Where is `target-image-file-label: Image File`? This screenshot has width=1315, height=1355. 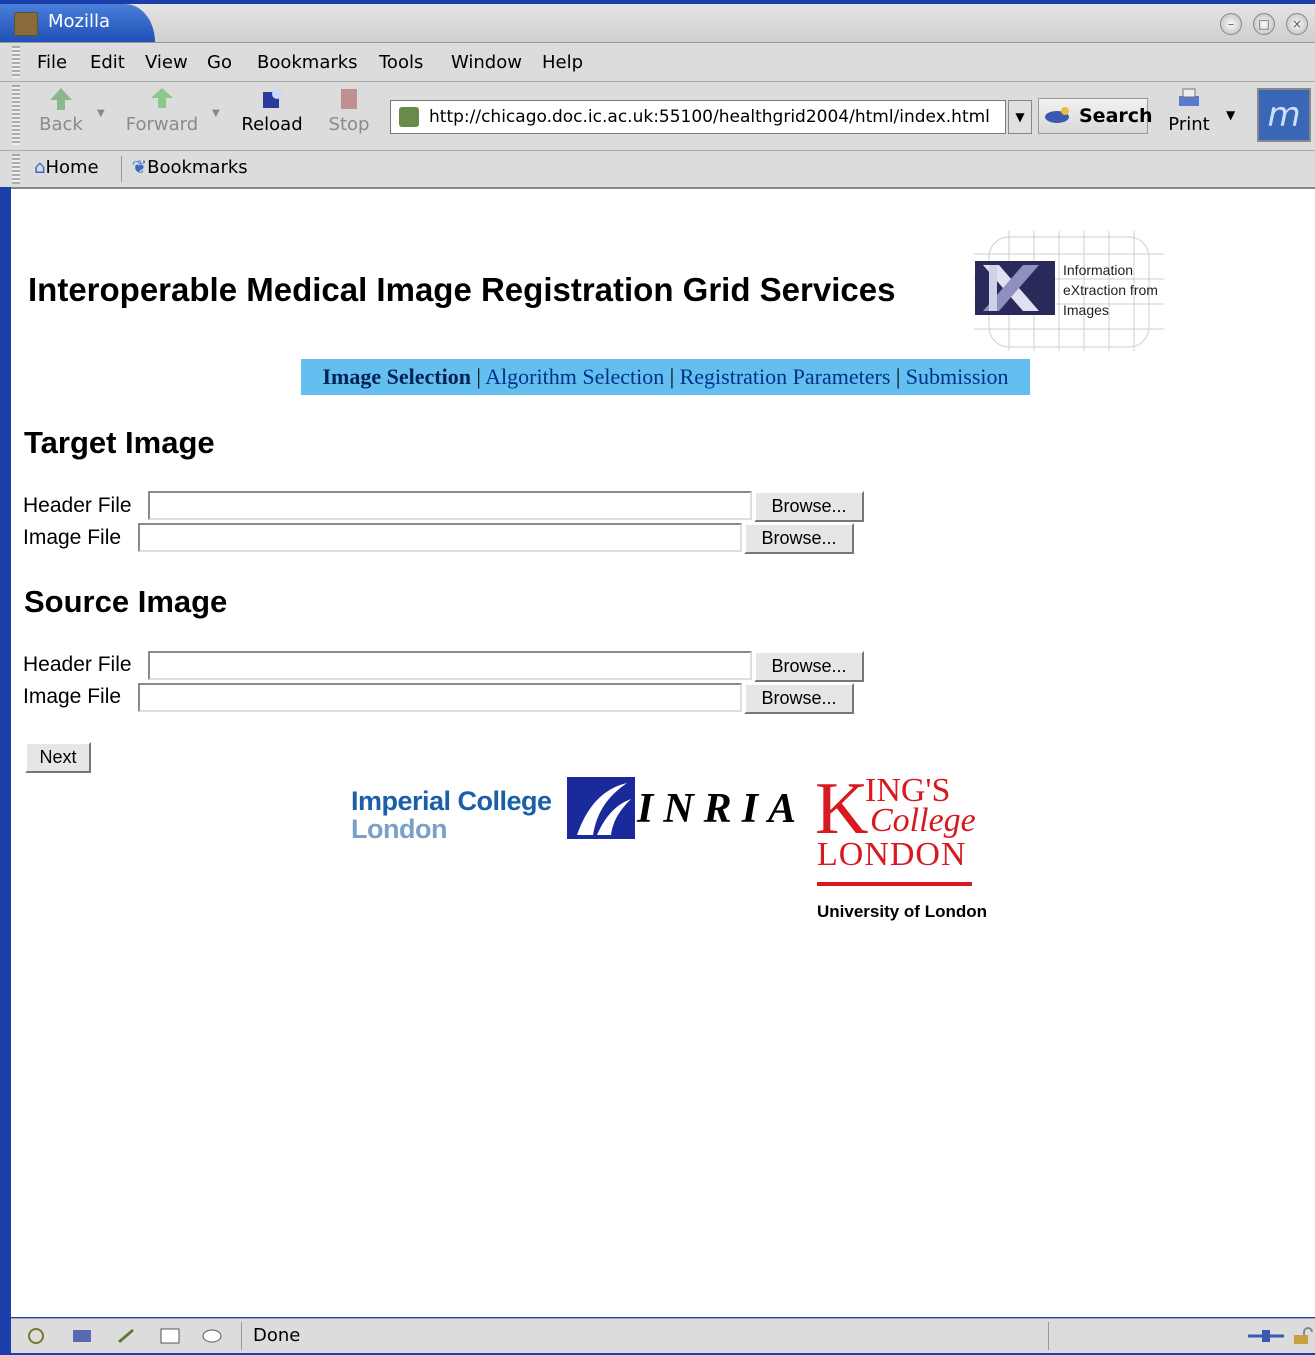 target-image-file-label: Image File is located at coordinates (72, 537).